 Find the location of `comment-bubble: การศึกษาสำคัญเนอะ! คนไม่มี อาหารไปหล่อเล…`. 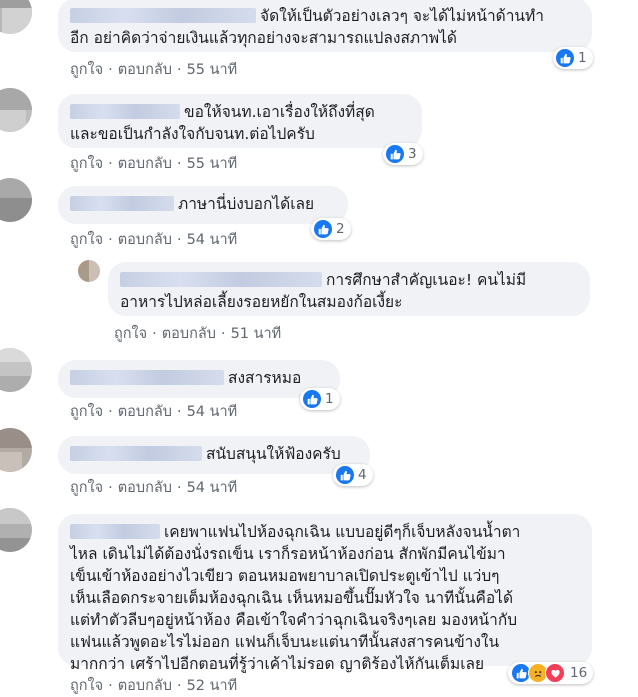

comment-bubble: การศึกษาสำคัญเนอะ! คนไม่มี อาหารไปหล่อเล… is located at coordinates (349, 289).